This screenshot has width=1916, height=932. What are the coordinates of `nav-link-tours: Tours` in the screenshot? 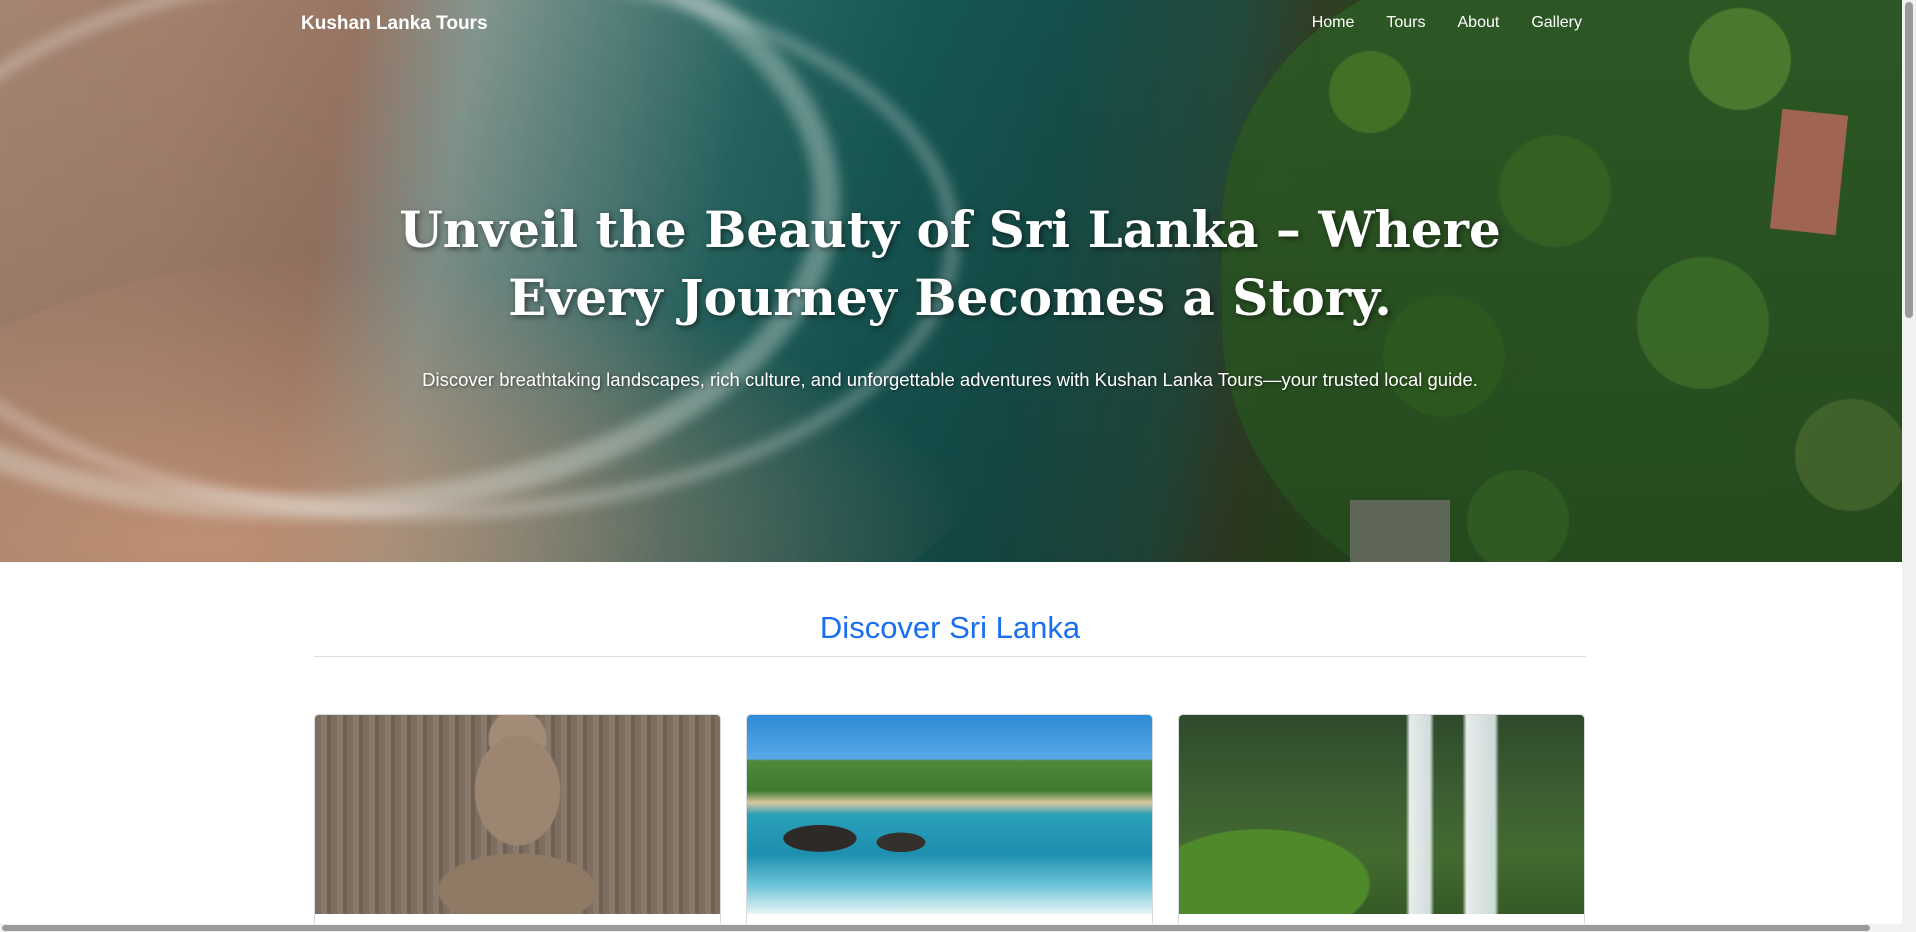 It's located at (1405, 23).